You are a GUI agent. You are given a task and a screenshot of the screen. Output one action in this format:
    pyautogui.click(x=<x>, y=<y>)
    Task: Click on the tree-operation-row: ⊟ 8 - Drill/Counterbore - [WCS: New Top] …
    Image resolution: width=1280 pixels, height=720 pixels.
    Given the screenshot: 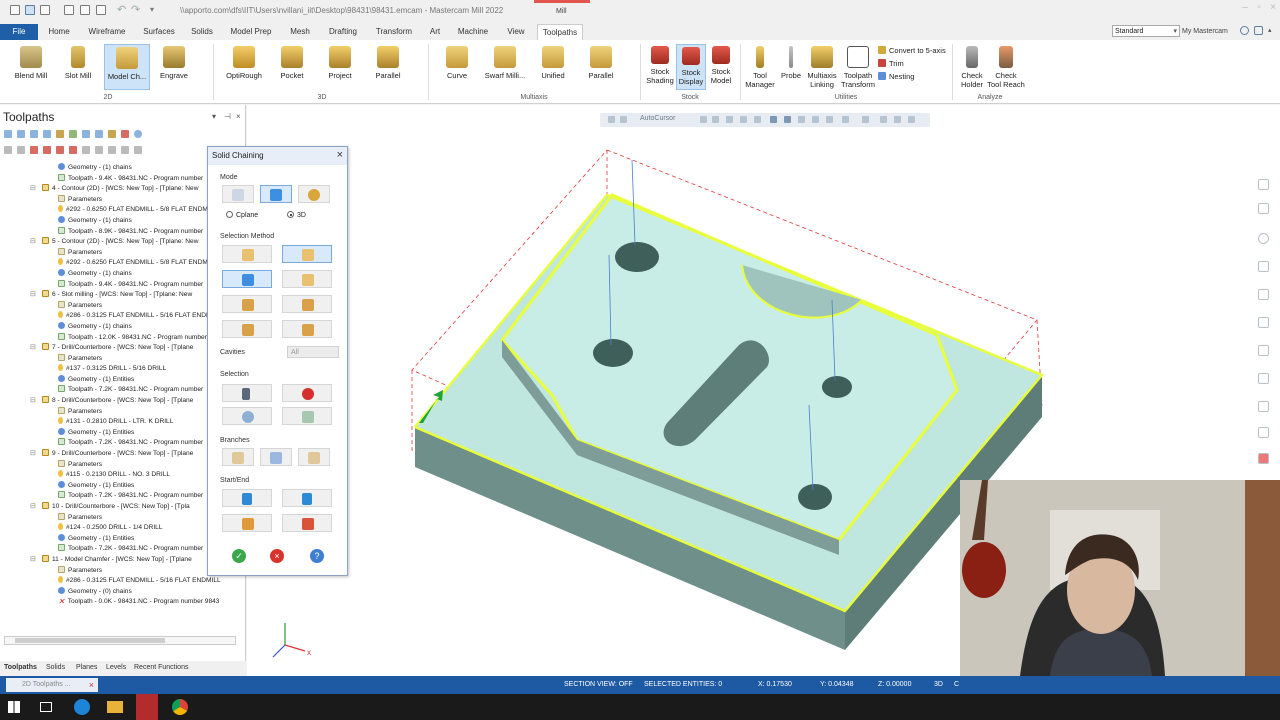 What is the action you would take?
    pyautogui.click(x=120, y=401)
    